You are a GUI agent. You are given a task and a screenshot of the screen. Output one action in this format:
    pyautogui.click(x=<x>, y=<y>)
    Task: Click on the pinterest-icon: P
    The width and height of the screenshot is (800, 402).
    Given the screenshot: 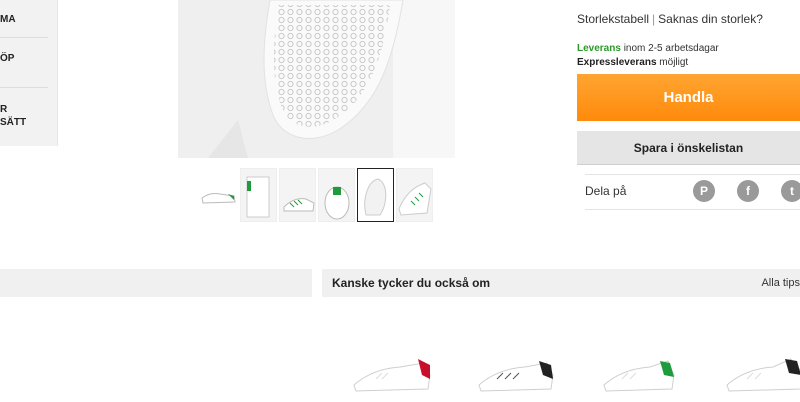 What is the action you would take?
    pyautogui.click(x=704, y=191)
    